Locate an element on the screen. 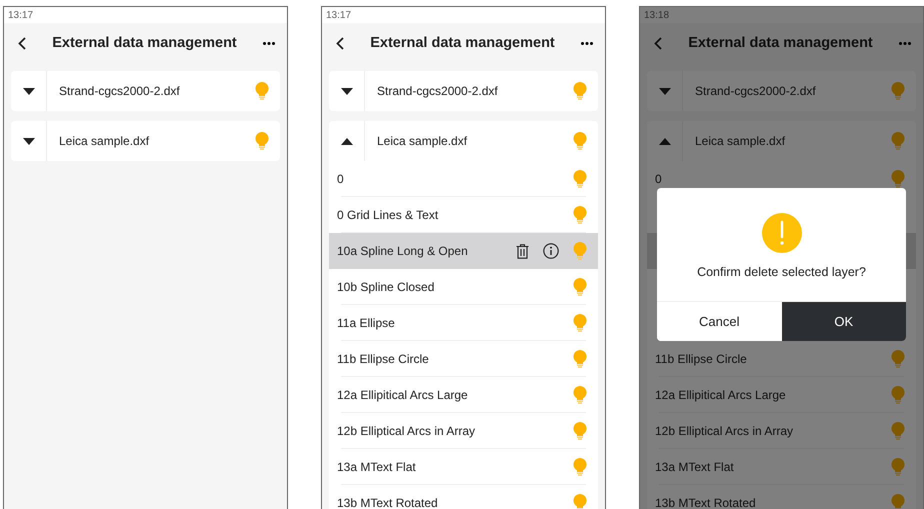 This screenshot has width=924, height=509. layer-row: 11a Ellipse is located at coordinates (463, 323).